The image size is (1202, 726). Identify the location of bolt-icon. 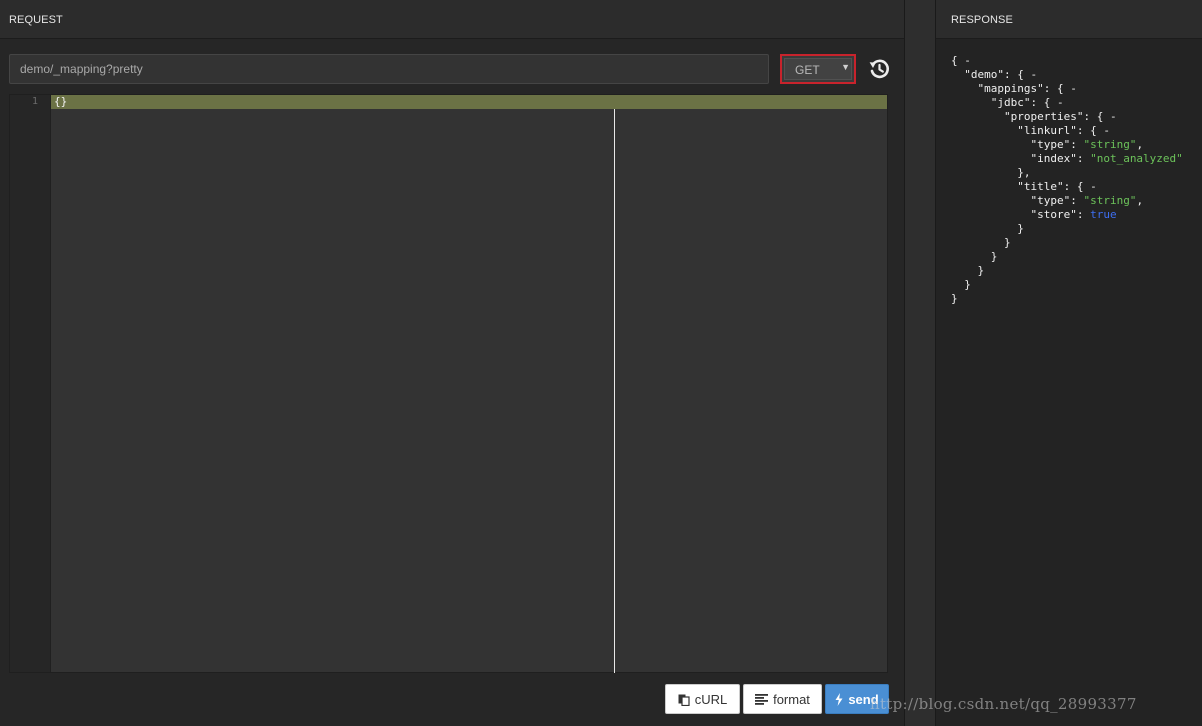
(839, 699).